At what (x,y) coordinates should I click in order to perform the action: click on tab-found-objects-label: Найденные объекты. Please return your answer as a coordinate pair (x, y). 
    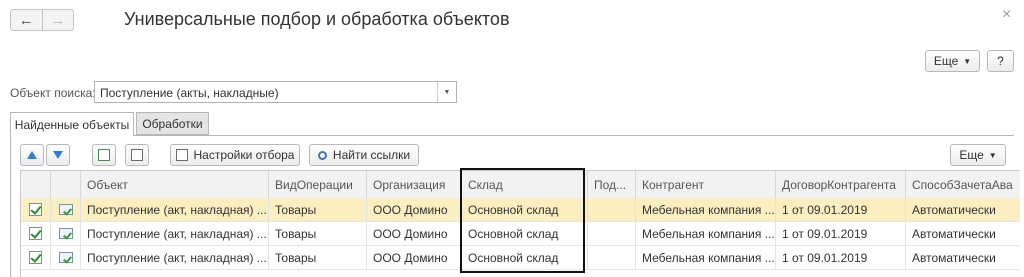
    Looking at the image, I should click on (72, 124).